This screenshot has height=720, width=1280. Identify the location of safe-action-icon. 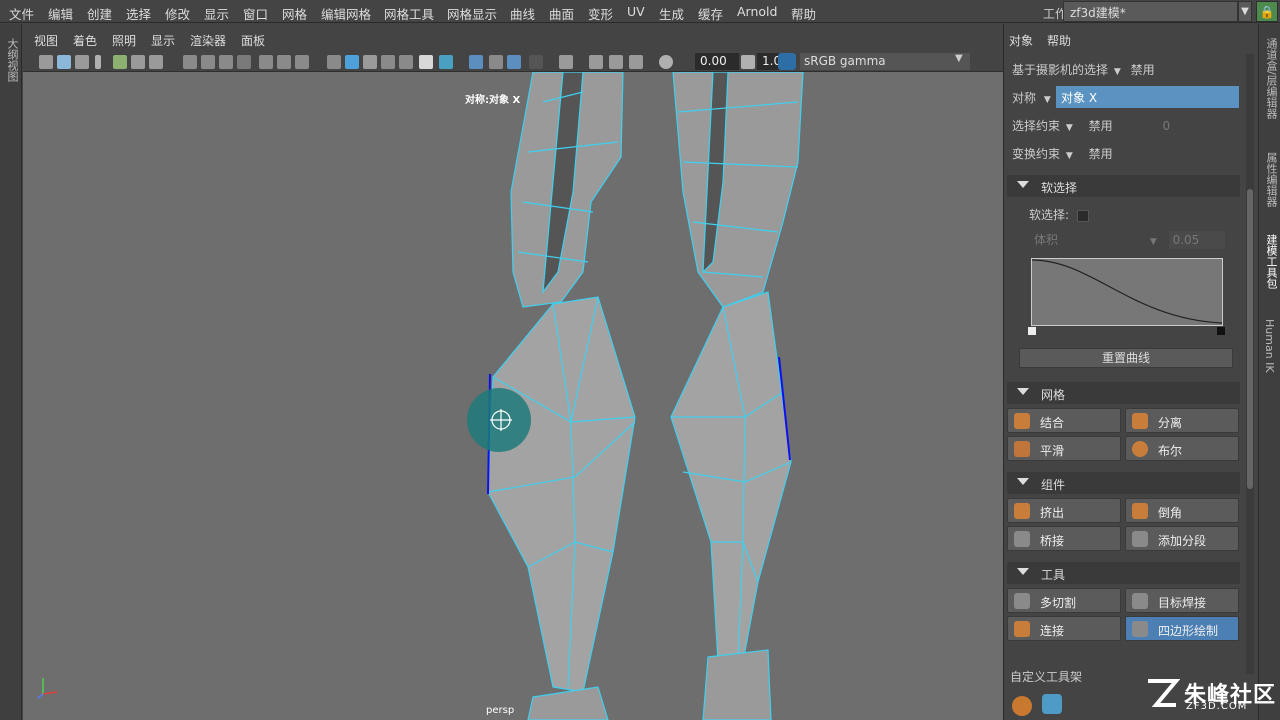
(284, 62).